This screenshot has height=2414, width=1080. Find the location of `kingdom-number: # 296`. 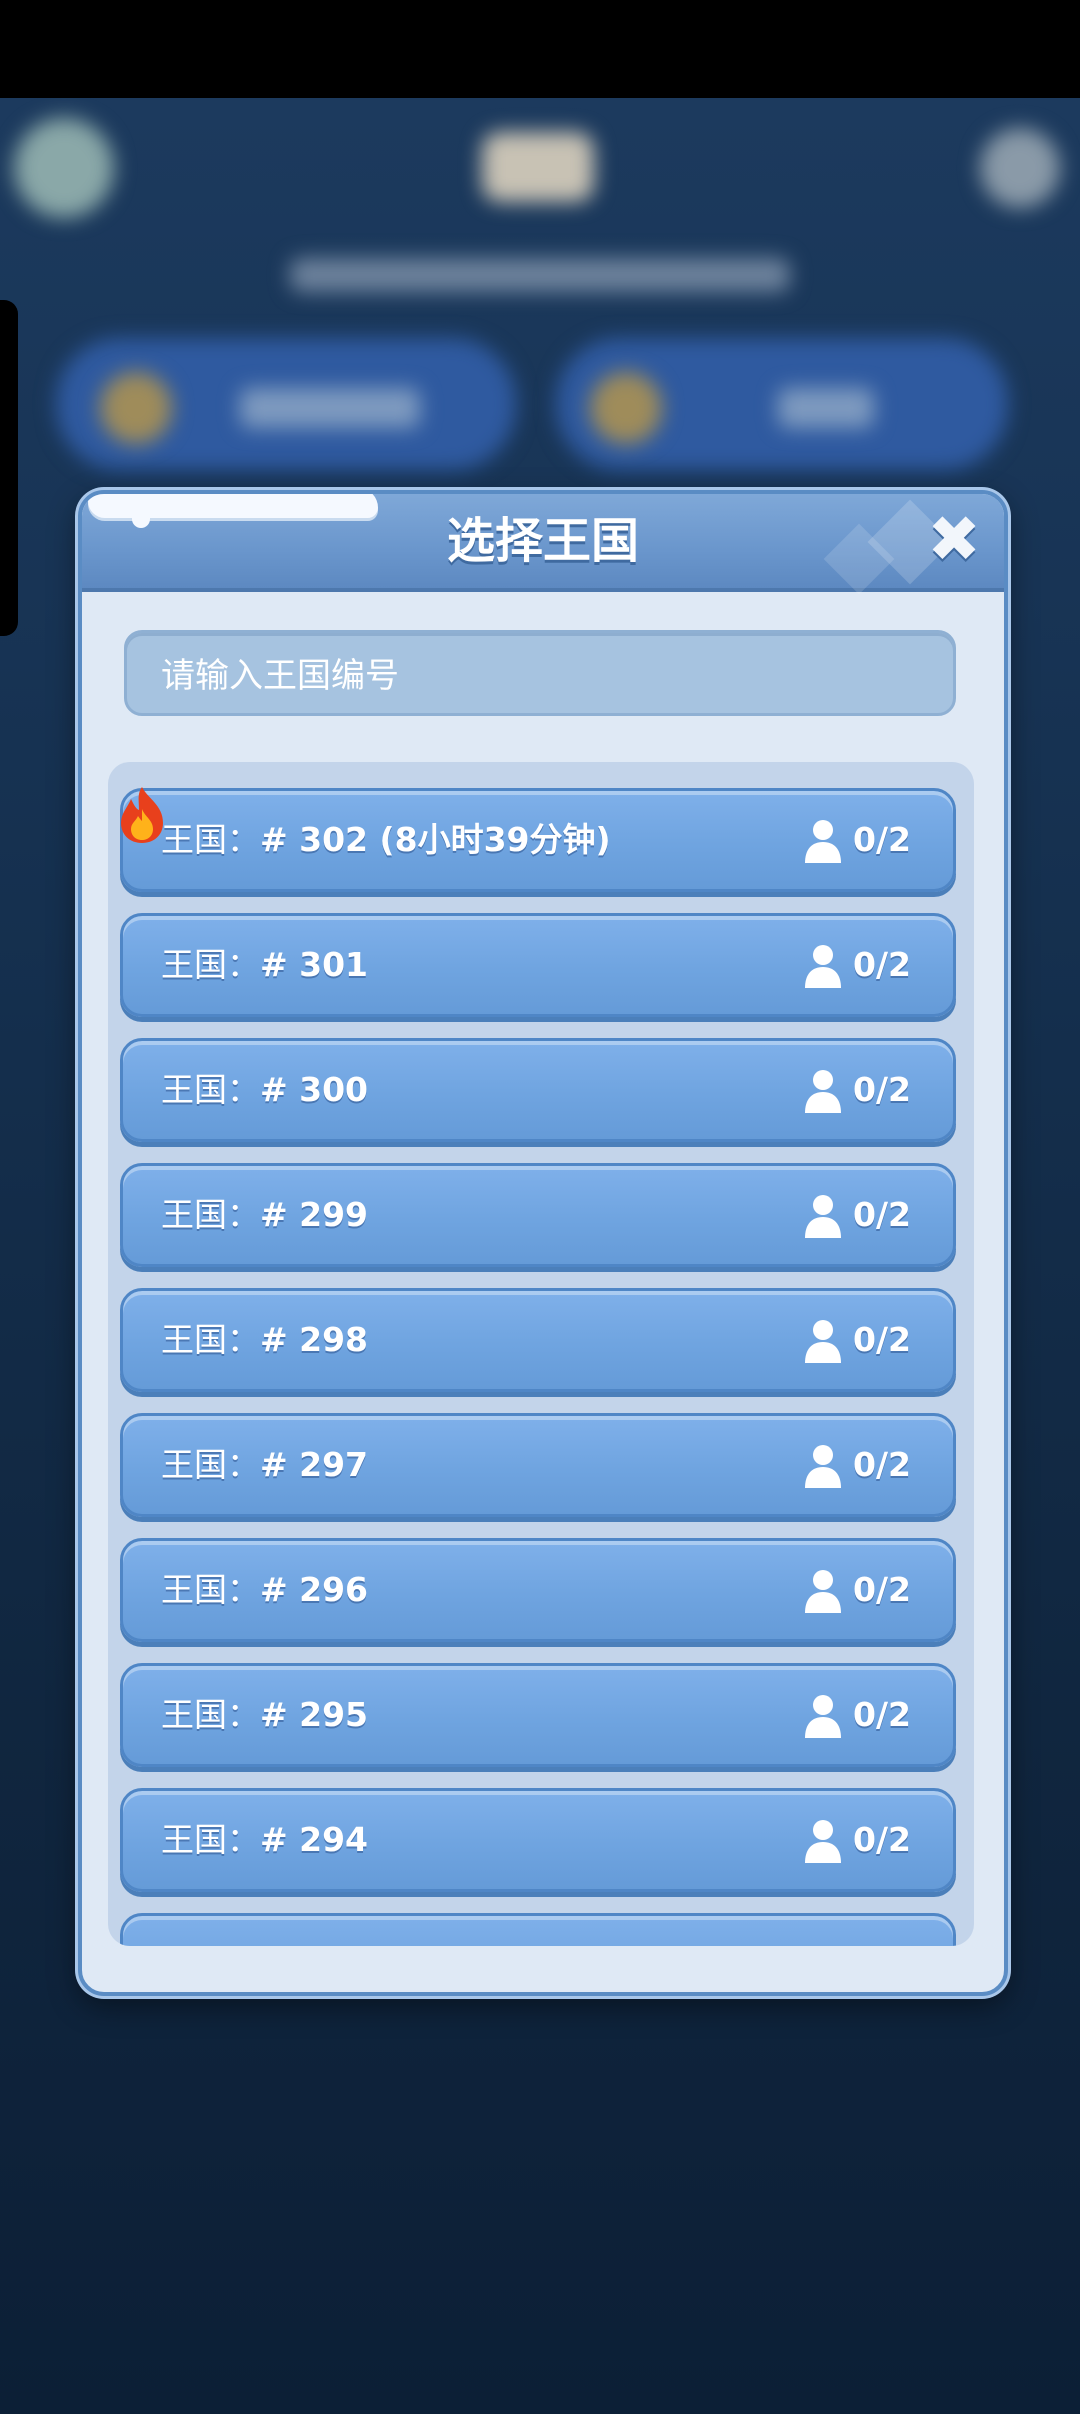

kingdom-number: # 296 is located at coordinates (314, 1589).